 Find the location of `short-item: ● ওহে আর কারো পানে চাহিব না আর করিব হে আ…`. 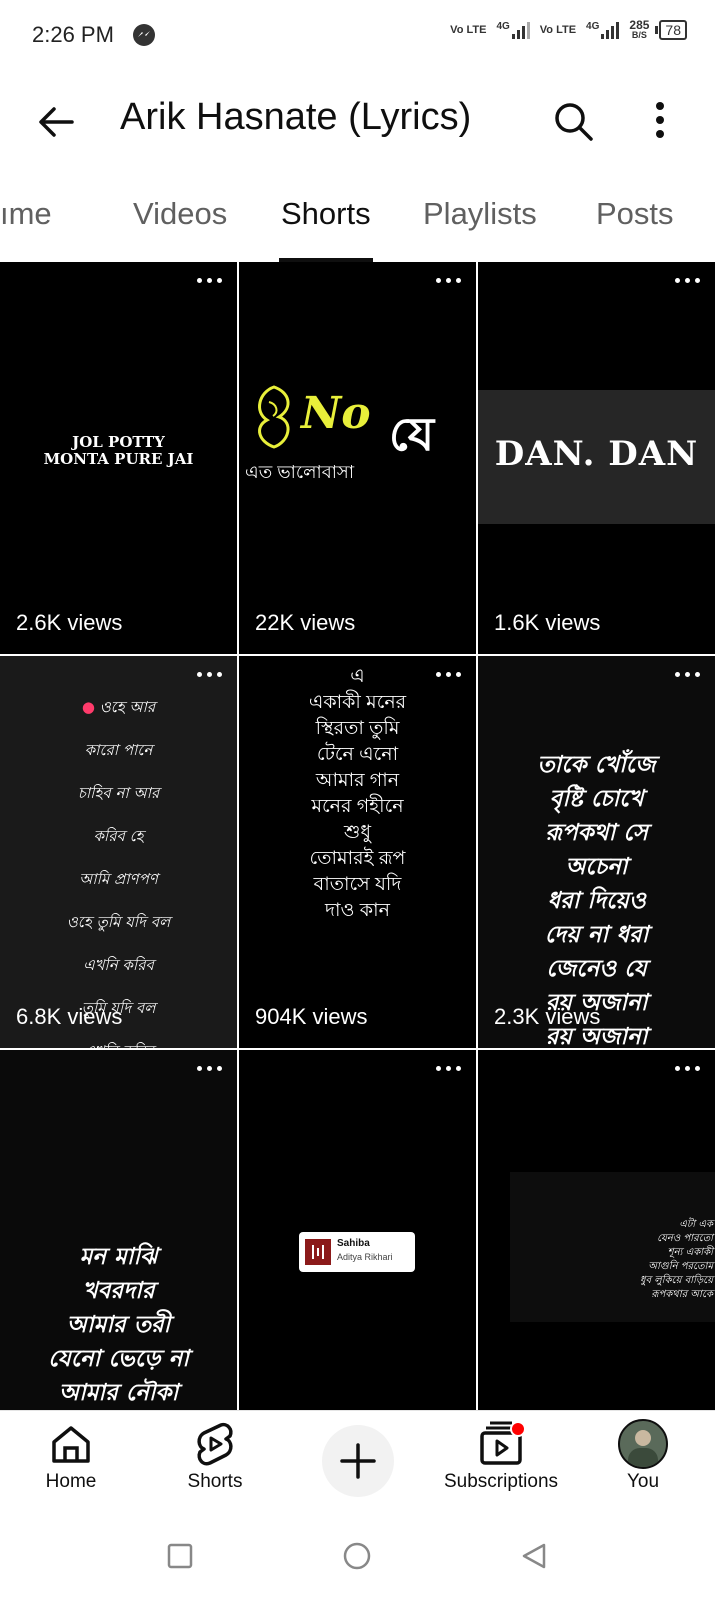

short-item: ● ওহে আর কারো পানে চাহিব না আর করিব হে আ… is located at coordinates (118, 852).